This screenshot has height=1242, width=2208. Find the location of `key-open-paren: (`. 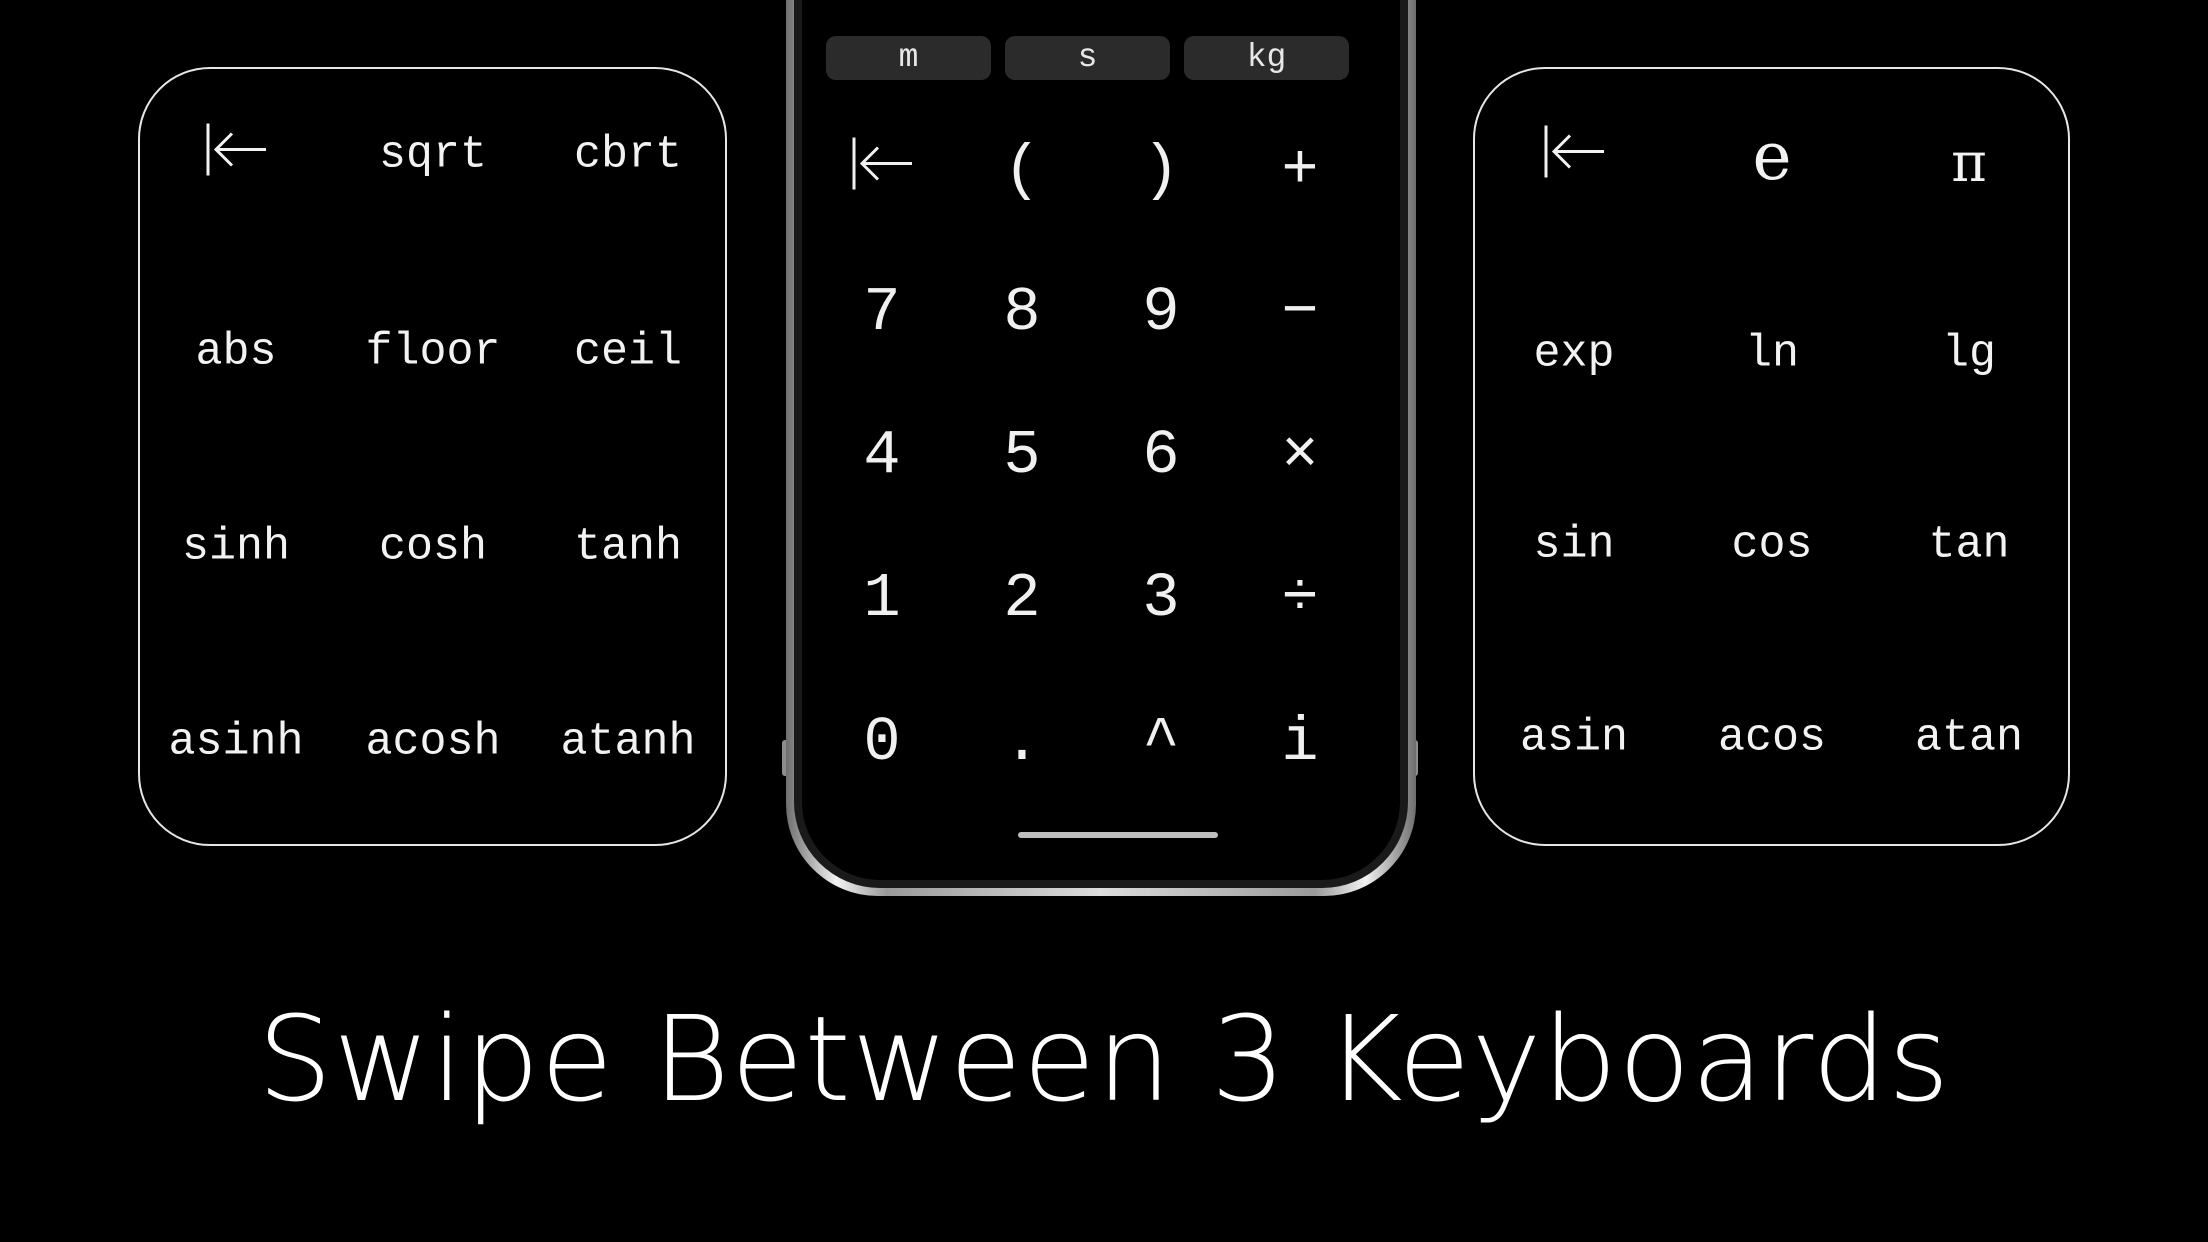

key-open-paren: ( is located at coordinates (1021, 171).